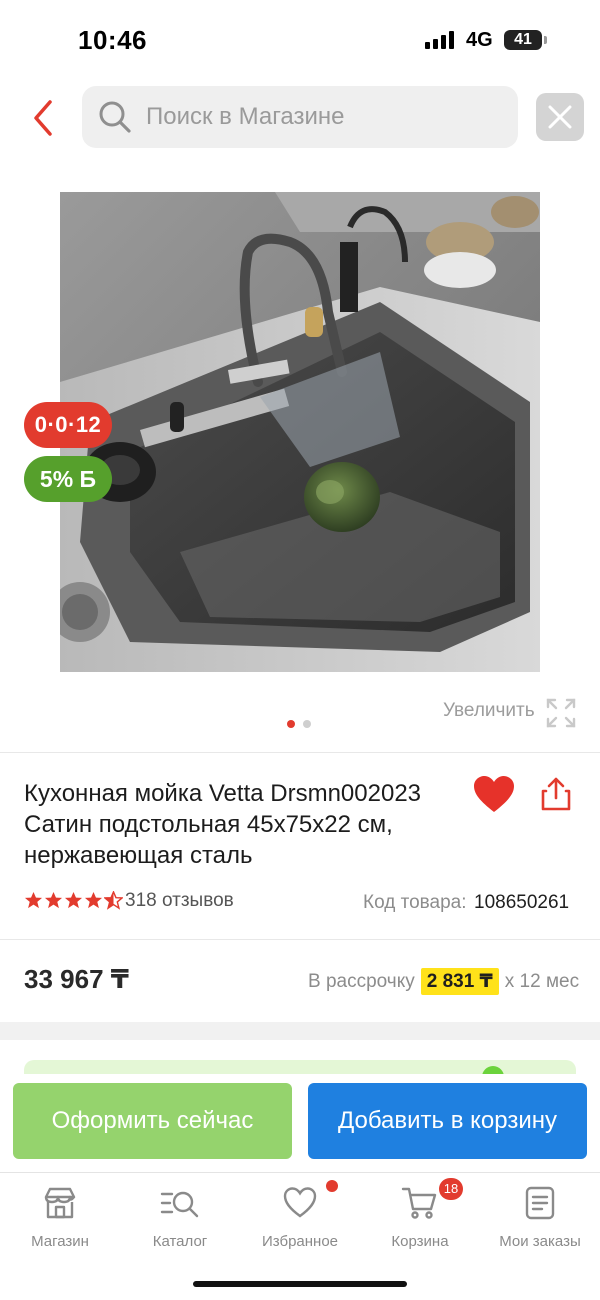 This screenshot has height=1300, width=600. Describe the element at coordinates (179, 1204) in the screenshot. I see `catalog-search-icon` at that location.